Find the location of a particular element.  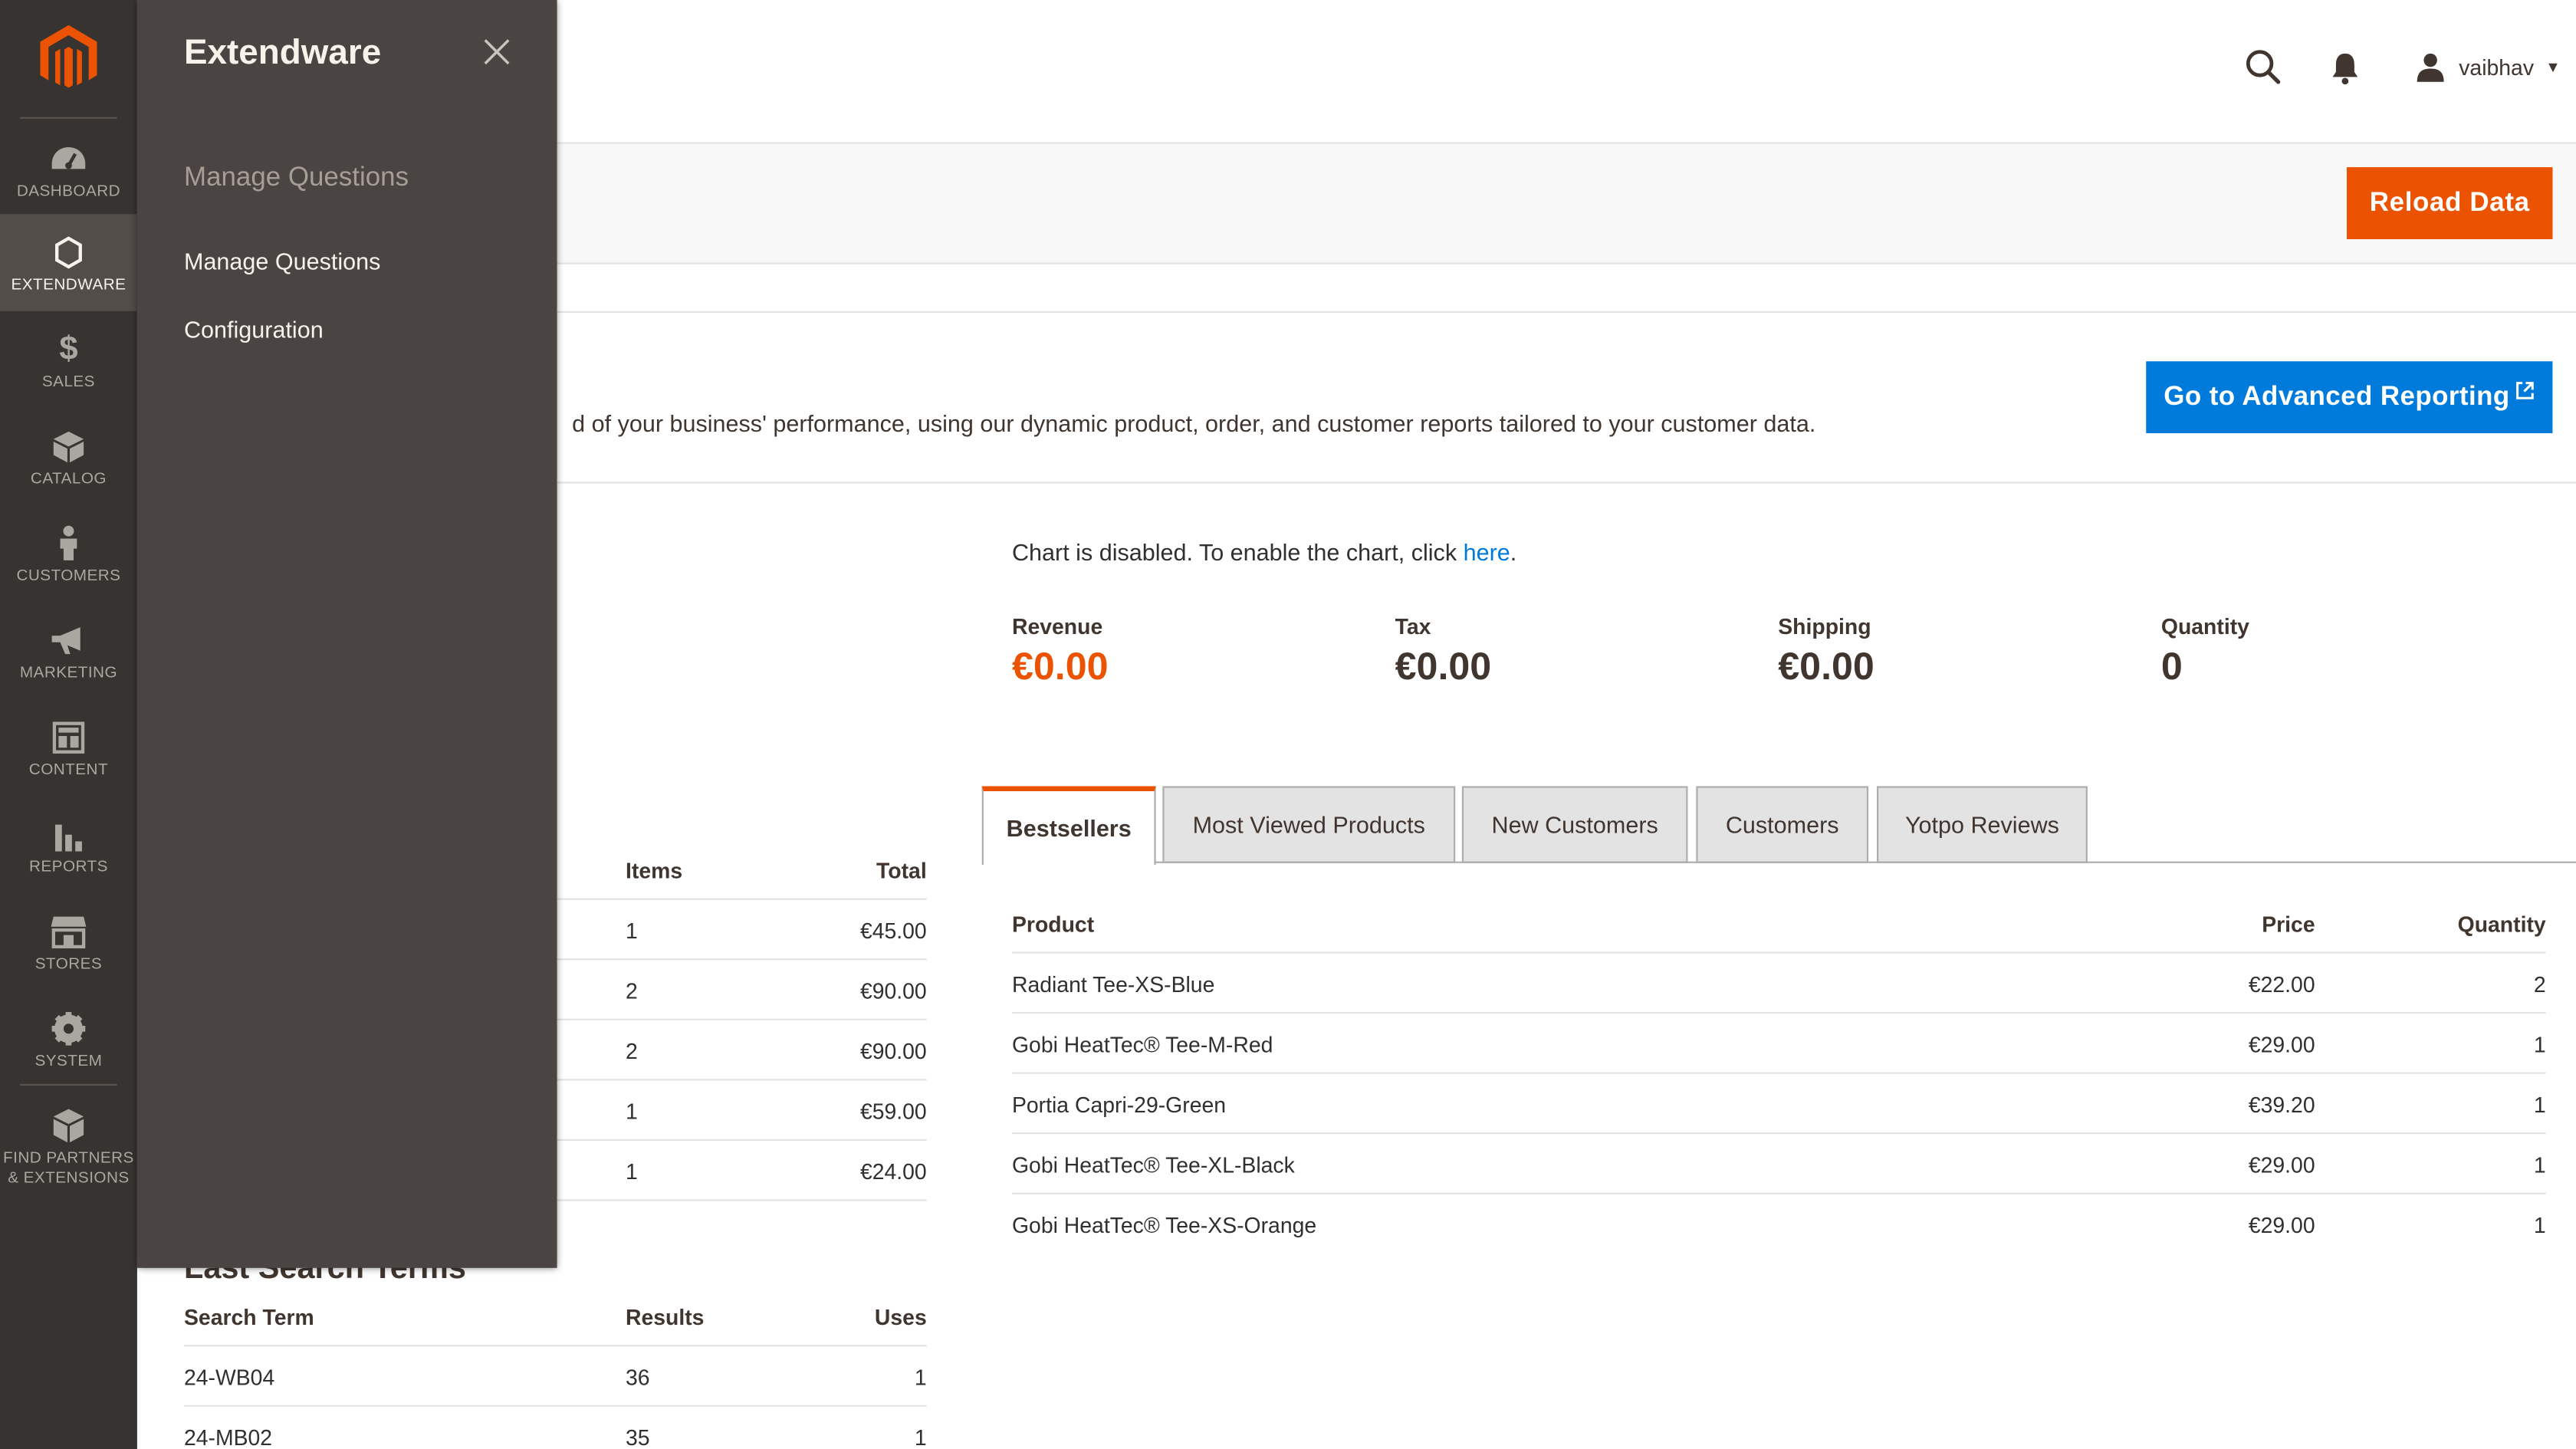

enable-chart-link: here is located at coordinates (1487, 552).